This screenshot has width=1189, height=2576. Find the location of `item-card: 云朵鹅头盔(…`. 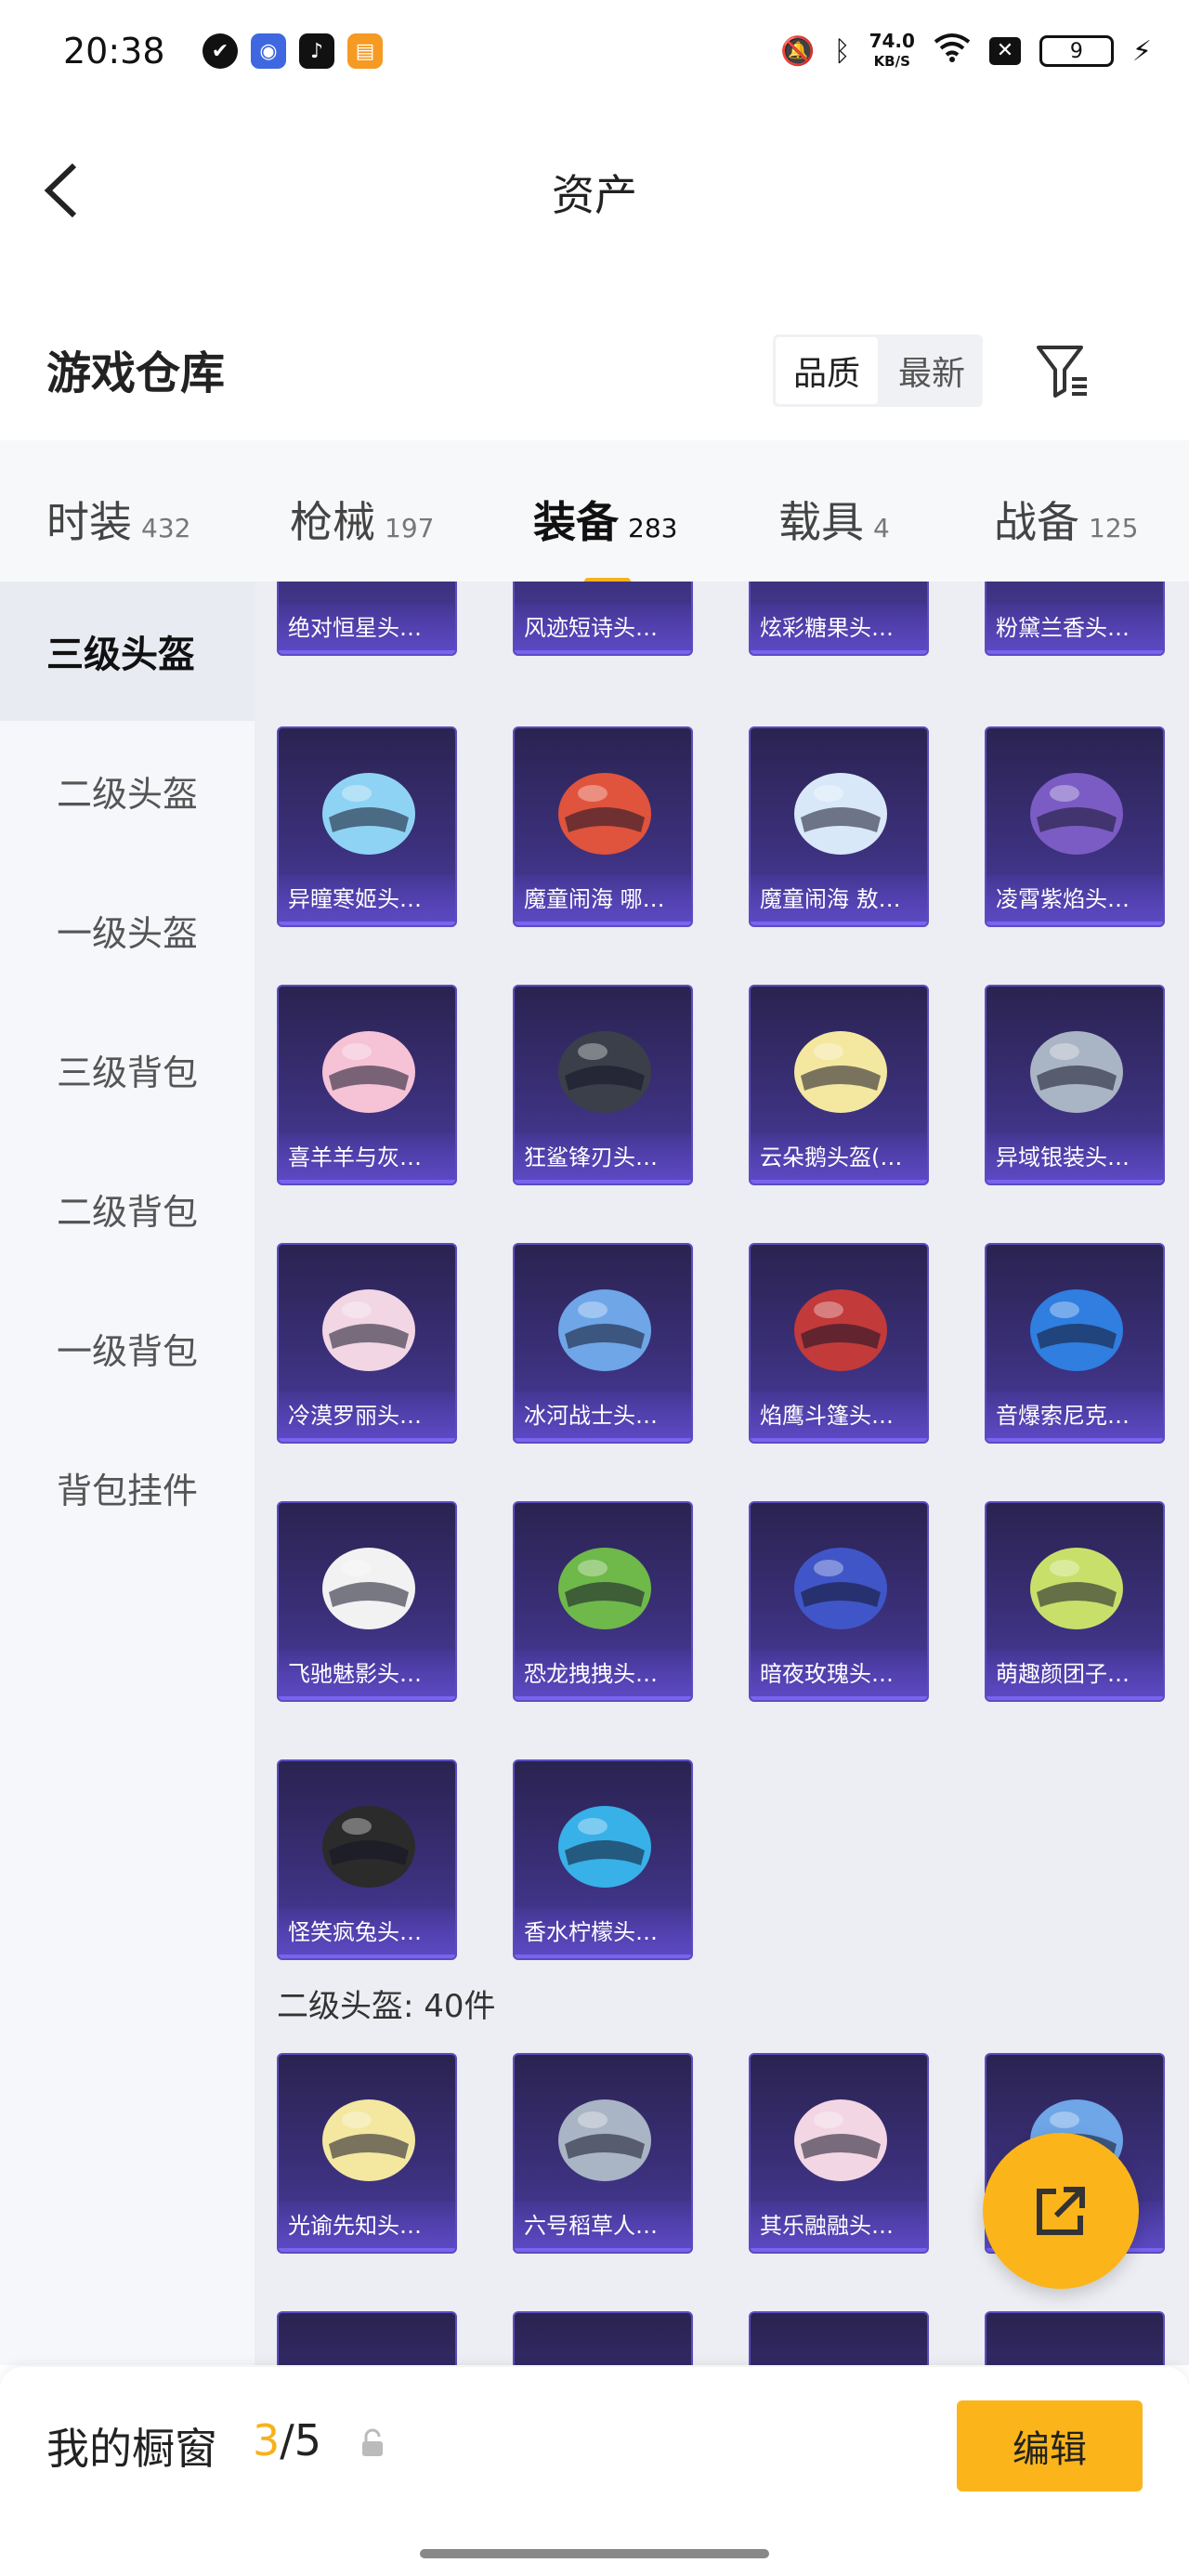

item-card: 云朵鹅头盔(… is located at coordinates (839, 1085).